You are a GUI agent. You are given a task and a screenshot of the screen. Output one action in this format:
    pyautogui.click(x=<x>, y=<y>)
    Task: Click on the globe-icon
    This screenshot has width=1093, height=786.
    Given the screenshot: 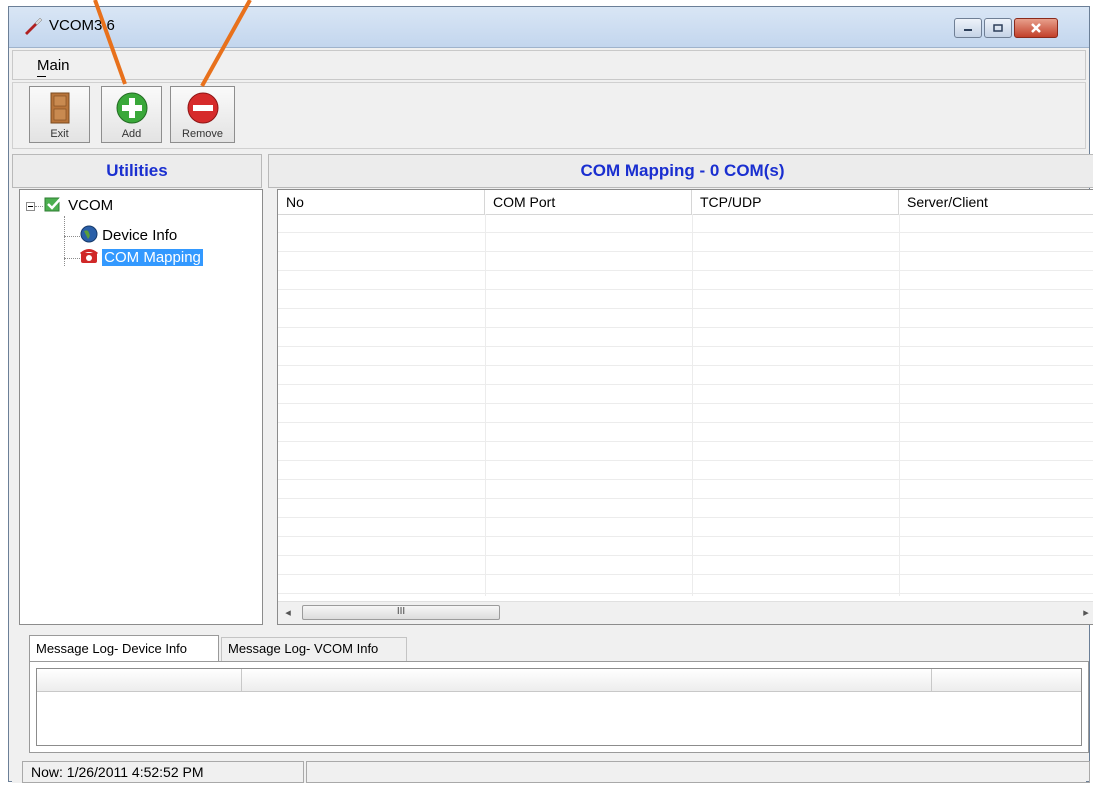 What is the action you would take?
    pyautogui.click(x=89, y=234)
    